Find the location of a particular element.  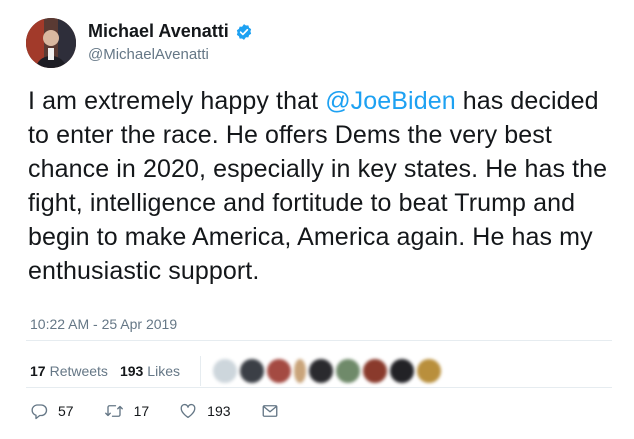

timestamp: 10:22 AM - 25 Apr 2019 is located at coordinates (103, 324).